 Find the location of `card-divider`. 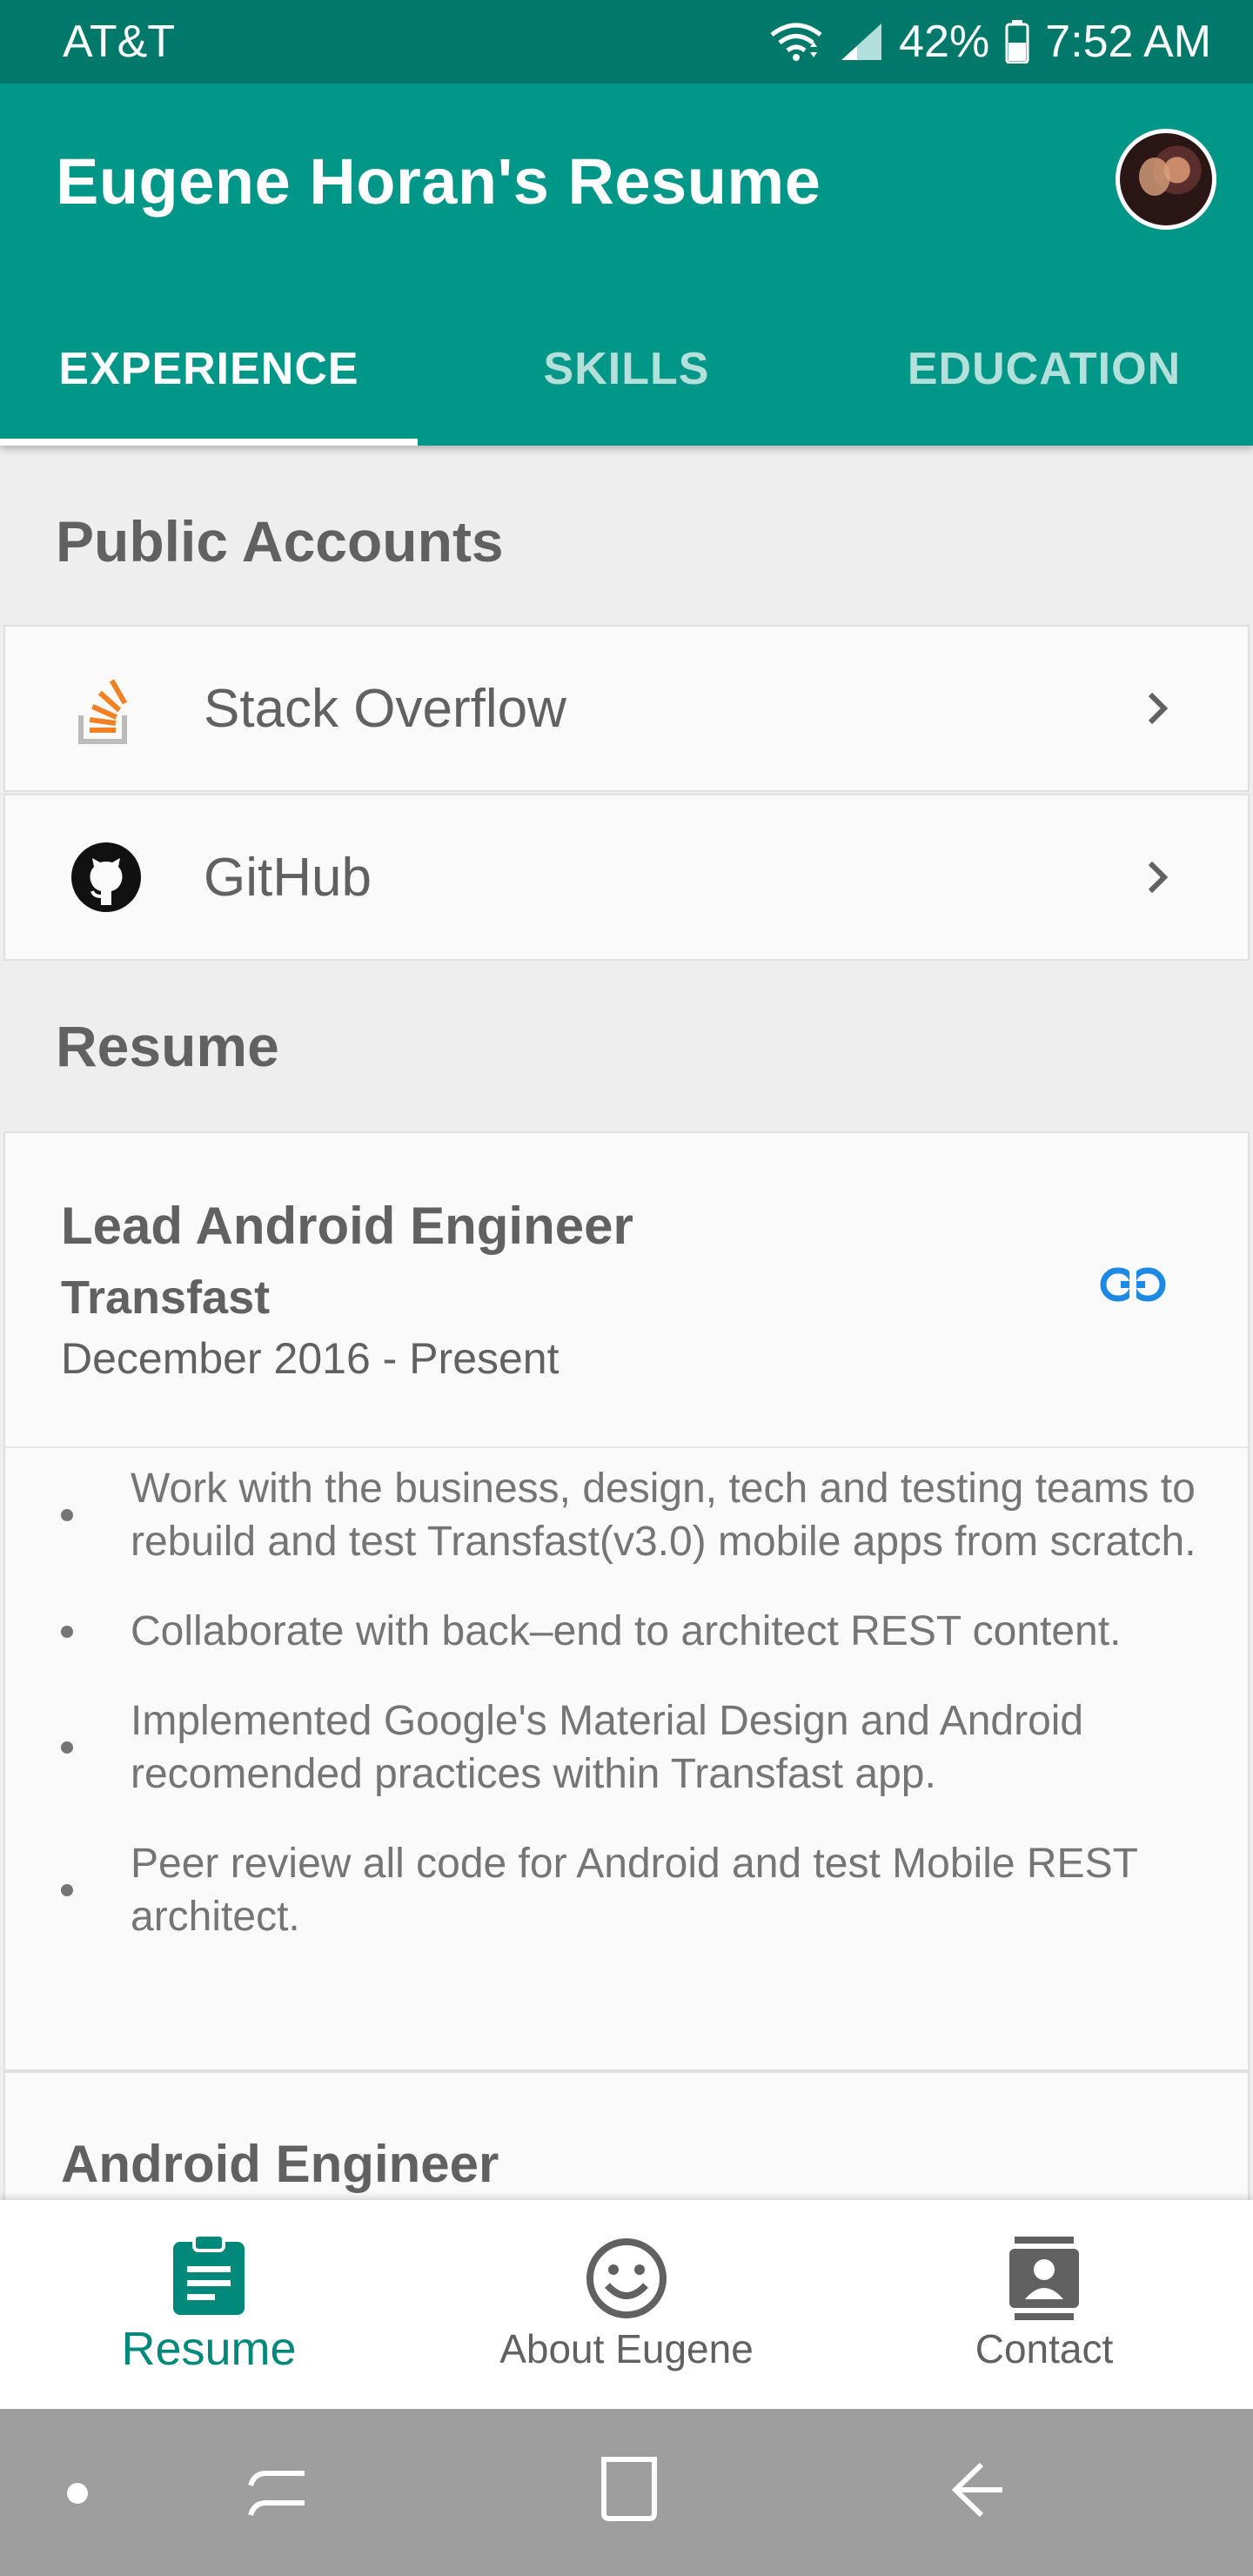

card-divider is located at coordinates (626, 1447).